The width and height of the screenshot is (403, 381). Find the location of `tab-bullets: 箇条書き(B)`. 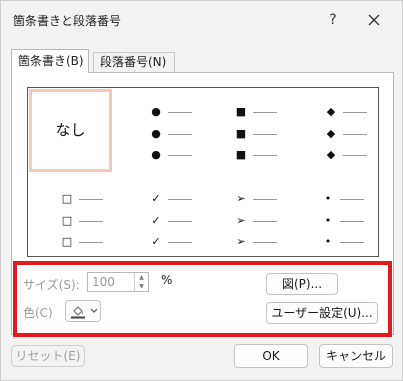

tab-bullets: 箇条書き(B) is located at coordinates (50, 61).